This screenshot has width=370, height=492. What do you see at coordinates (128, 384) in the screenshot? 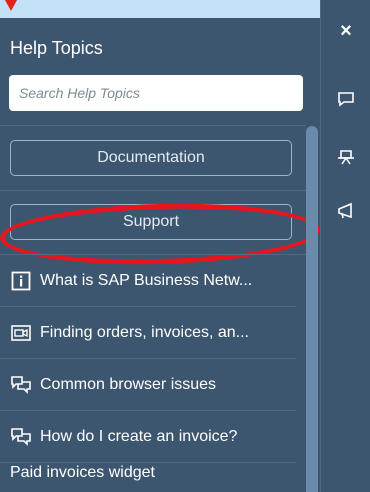
I see `topic-label: Common browser issues` at bounding box center [128, 384].